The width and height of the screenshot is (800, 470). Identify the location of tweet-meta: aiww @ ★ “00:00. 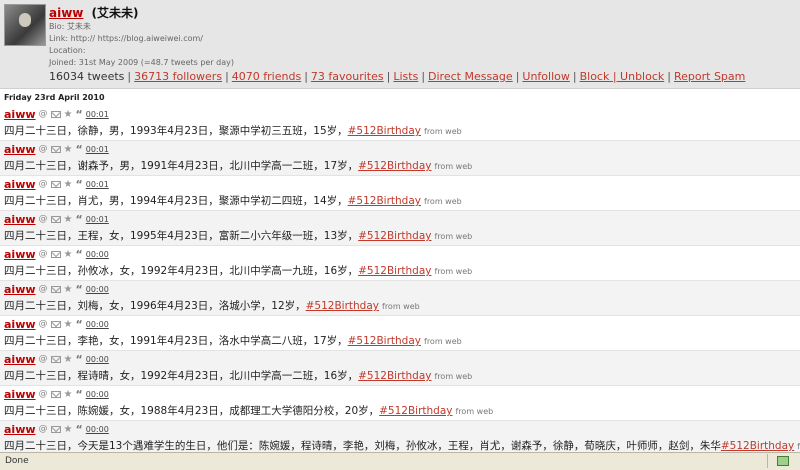
(56, 394).